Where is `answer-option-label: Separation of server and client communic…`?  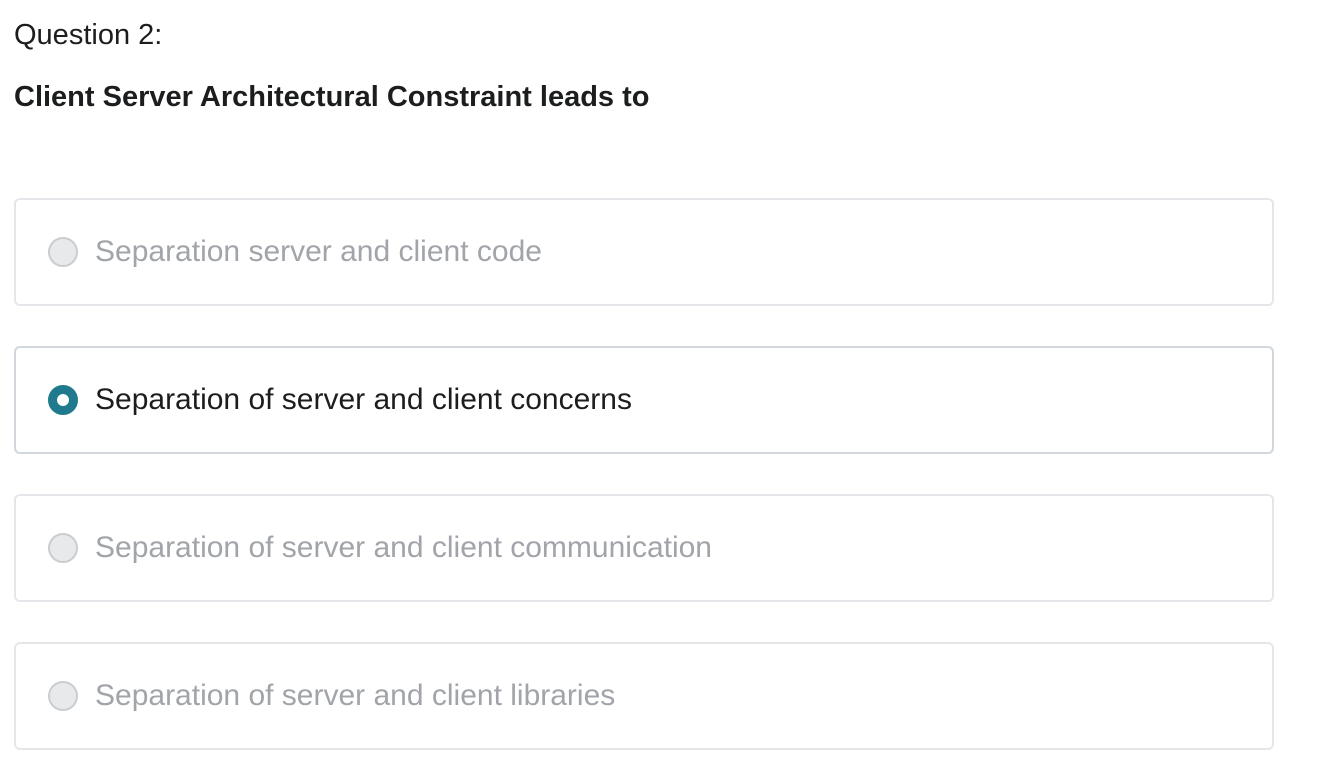 answer-option-label: Separation of server and client communic… is located at coordinates (403, 547).